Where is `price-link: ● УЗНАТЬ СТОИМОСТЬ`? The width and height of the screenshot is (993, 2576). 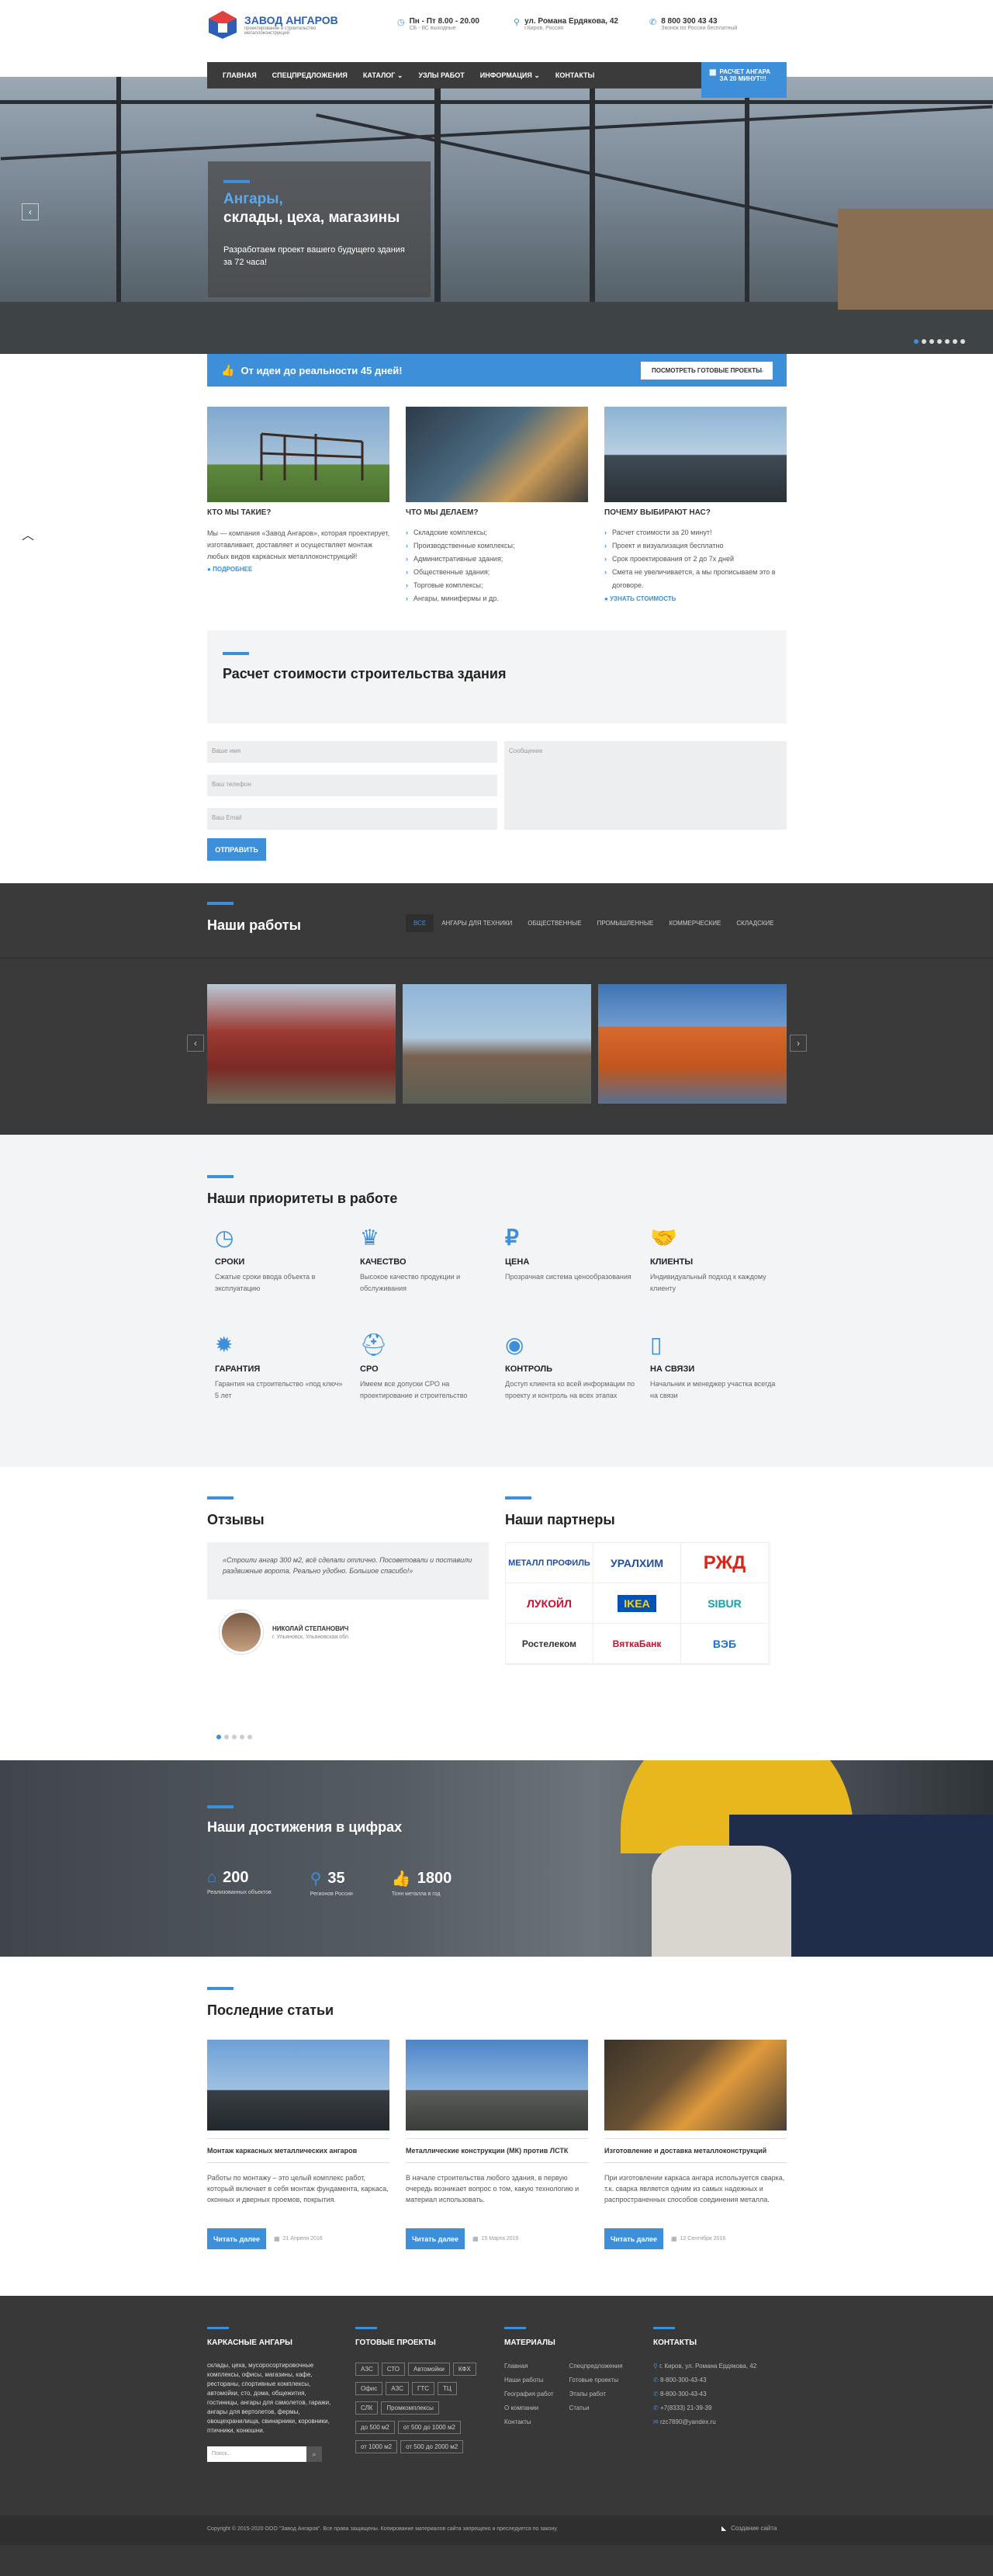
price-link: ● УЗНАТЬ СТОИМОСТЬ is located at coordinates (695, 598).